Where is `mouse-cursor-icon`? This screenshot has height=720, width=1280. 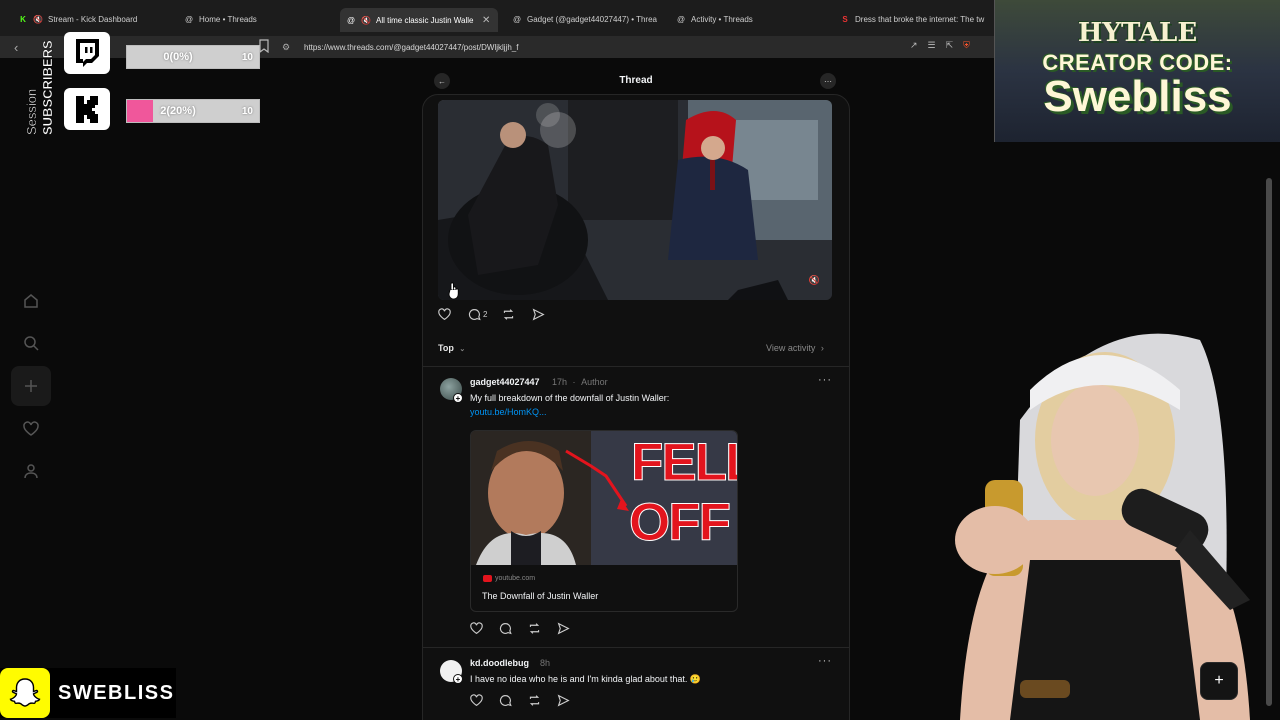 mouse-cursor-icon is located at coordinates (453, 291).